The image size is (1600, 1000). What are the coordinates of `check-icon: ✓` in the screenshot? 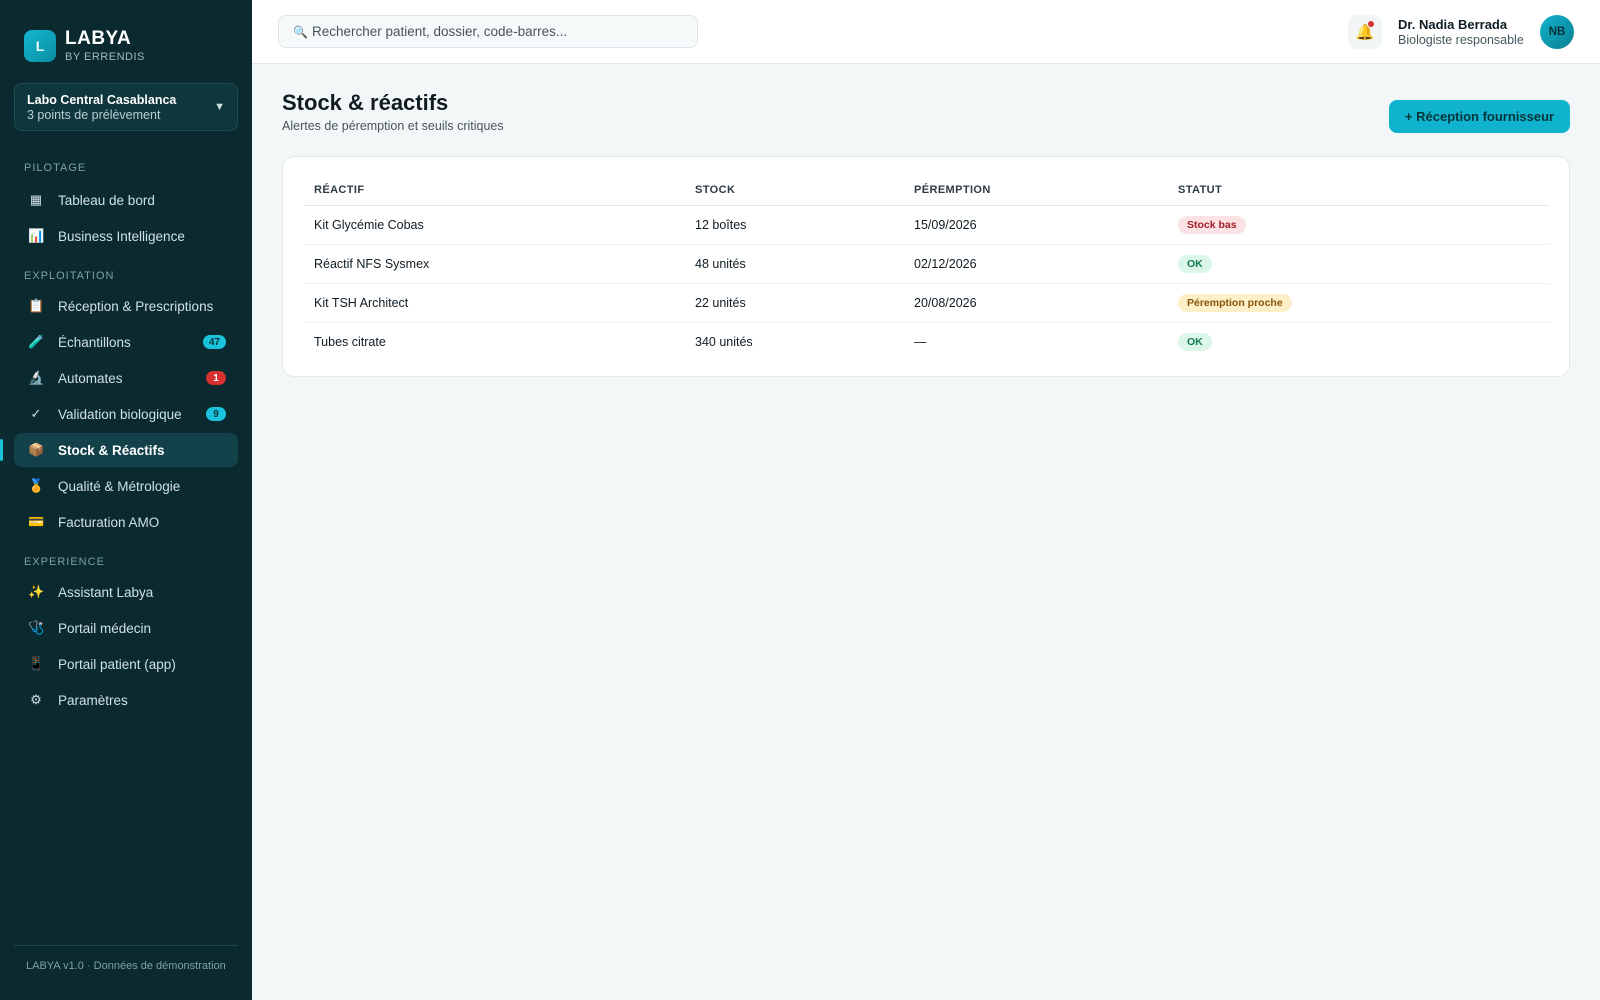 It's located at (36, 413).